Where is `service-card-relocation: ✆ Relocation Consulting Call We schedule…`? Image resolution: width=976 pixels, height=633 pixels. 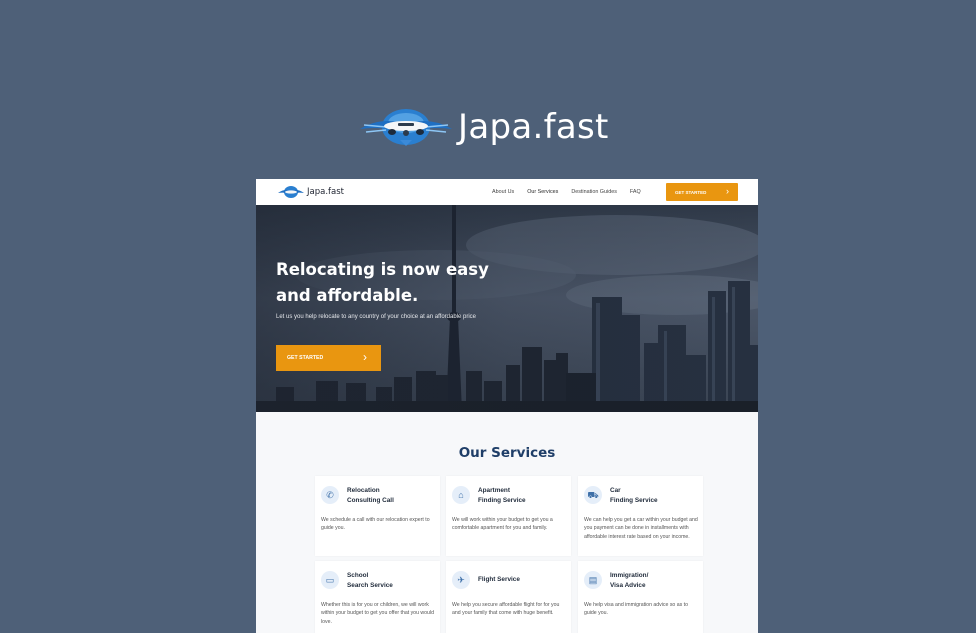 service-card-relocation: ✆ Relocation Consulting Call We schedule… is located at coordinates (377, 516).